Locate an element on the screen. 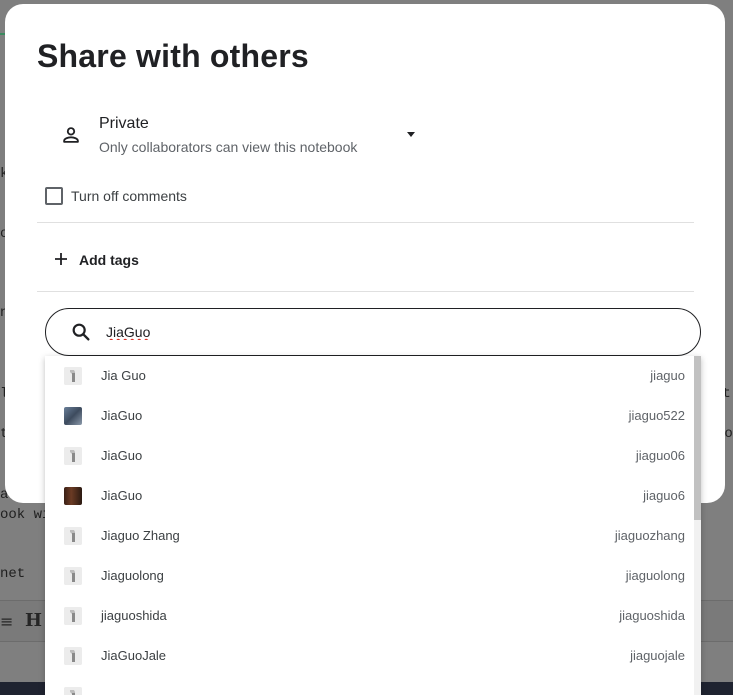 This screenshot has width=733, height=695. scrollbar-thumb is located at coordinates (697, 438).